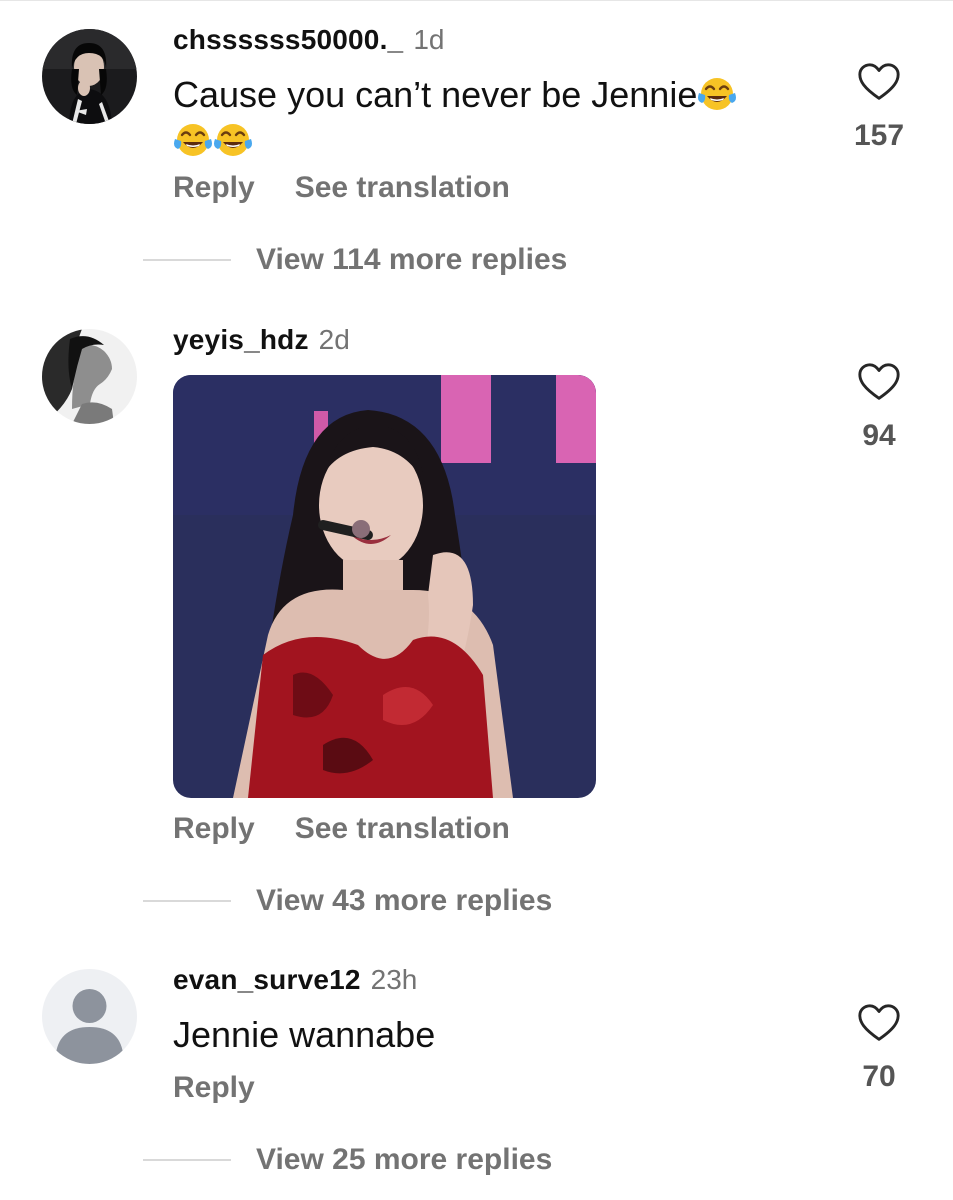  I want to click on timestamp: 2d, so click(334, 339).